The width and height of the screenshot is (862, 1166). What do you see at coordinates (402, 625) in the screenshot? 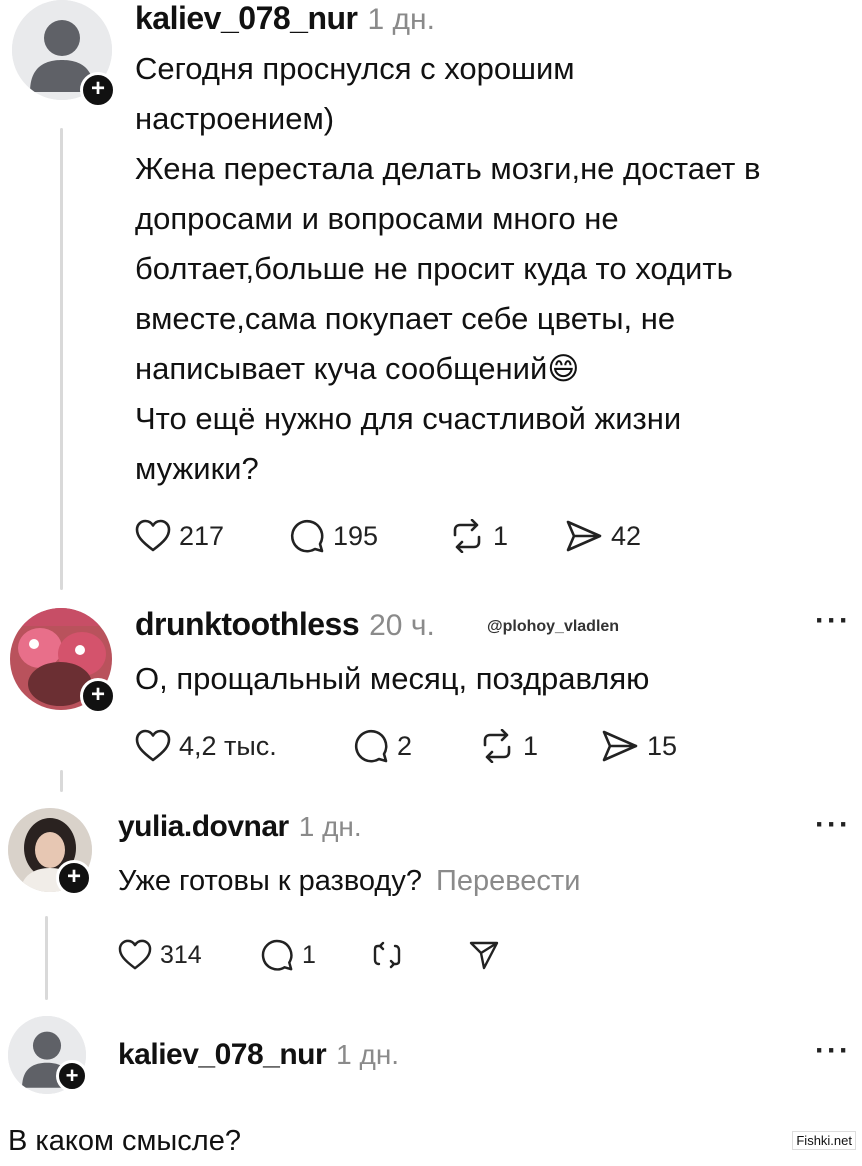
I see `post-time: 20 ч.` at bounding box center [402, 625].